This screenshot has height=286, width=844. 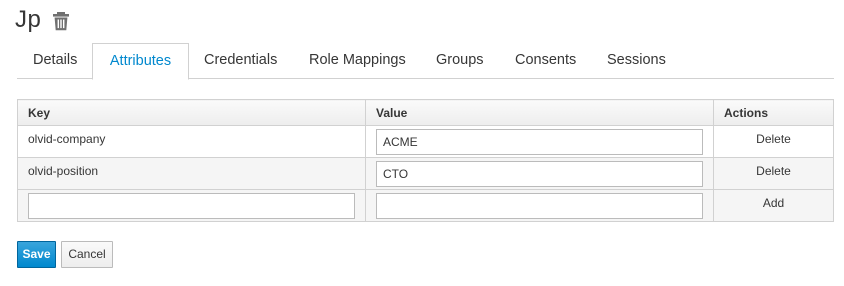 I want to click on attribute-key: olvid-company, so click(x=191, y=141).